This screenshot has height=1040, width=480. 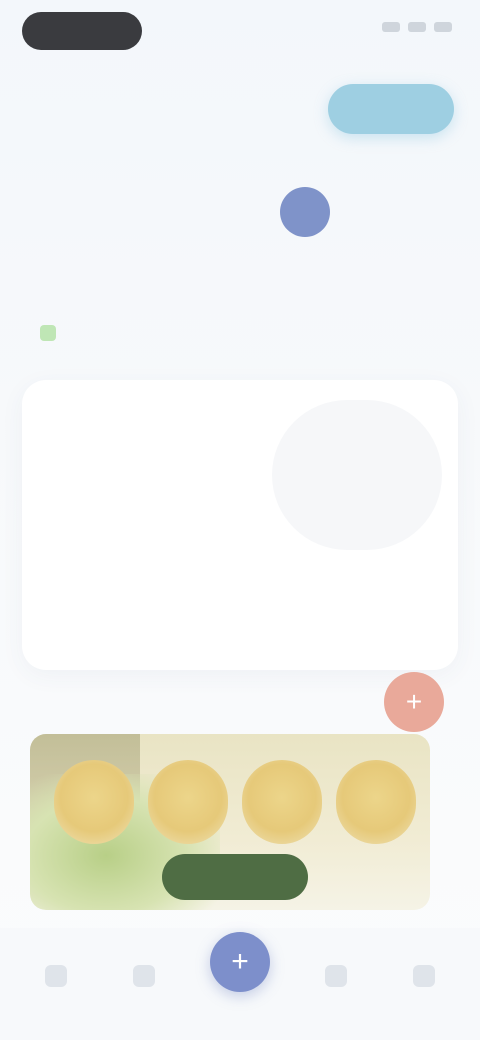 I want to click on status-icons, so click(x=417, y=27).